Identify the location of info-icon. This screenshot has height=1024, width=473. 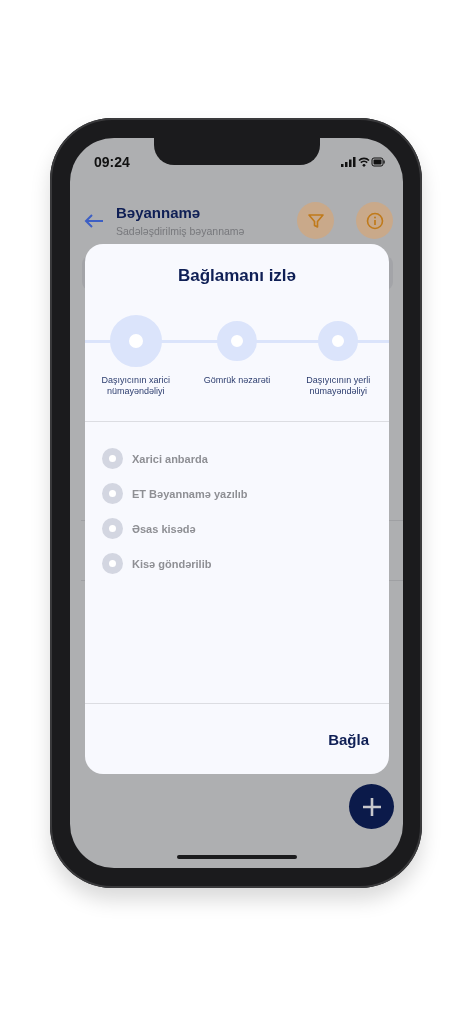
(374, 220).